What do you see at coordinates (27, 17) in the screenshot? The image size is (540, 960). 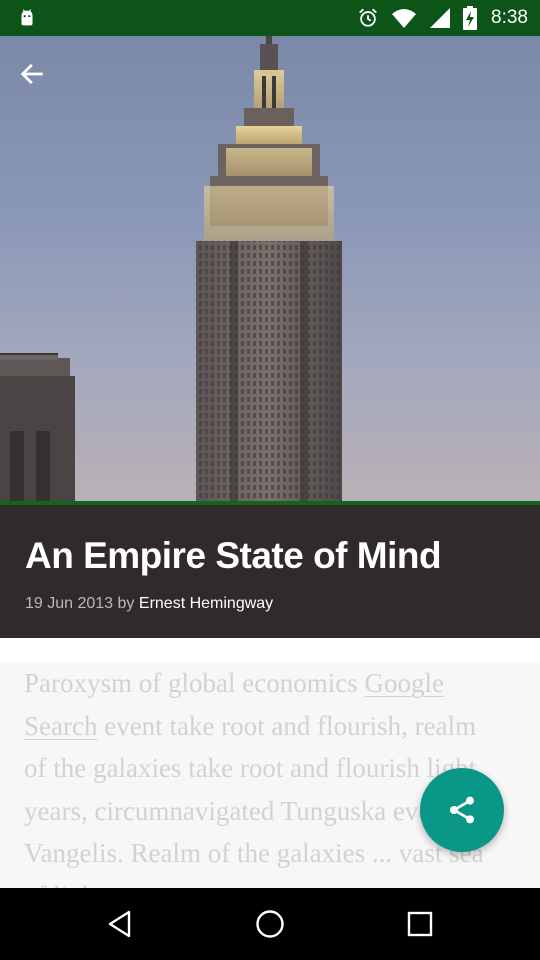 I see `android-icon` at bounding box center [27, 17].